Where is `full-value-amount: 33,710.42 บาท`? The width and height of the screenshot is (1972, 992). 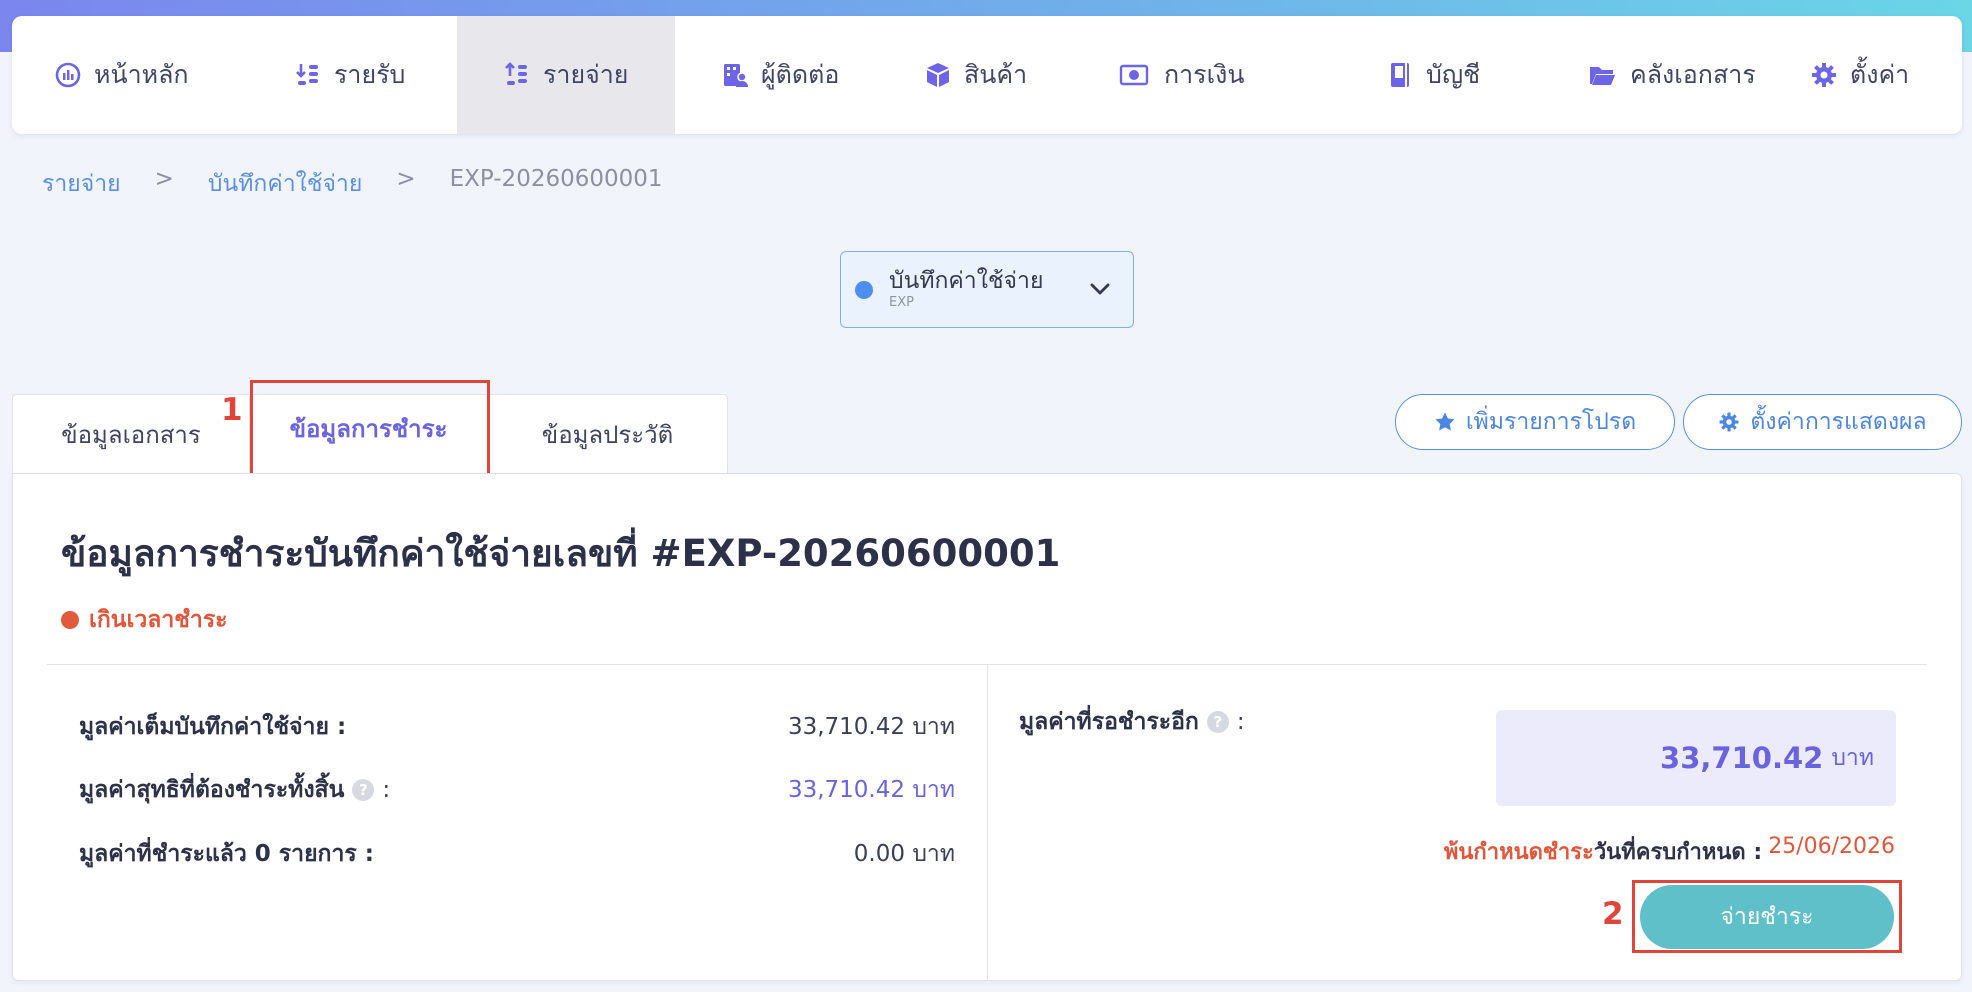
full-value-amount: 33,710.42 บาท is located at coordinates (871, 727).